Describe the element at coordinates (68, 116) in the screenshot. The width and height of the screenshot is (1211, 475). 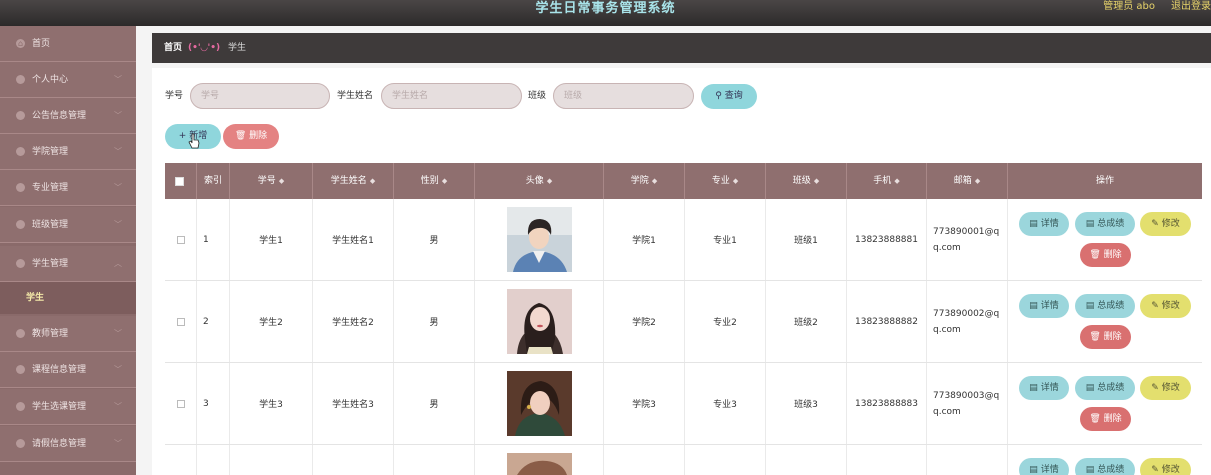
I see `sidebar-item-notice: 公告信息管理 ﹀` at that location.